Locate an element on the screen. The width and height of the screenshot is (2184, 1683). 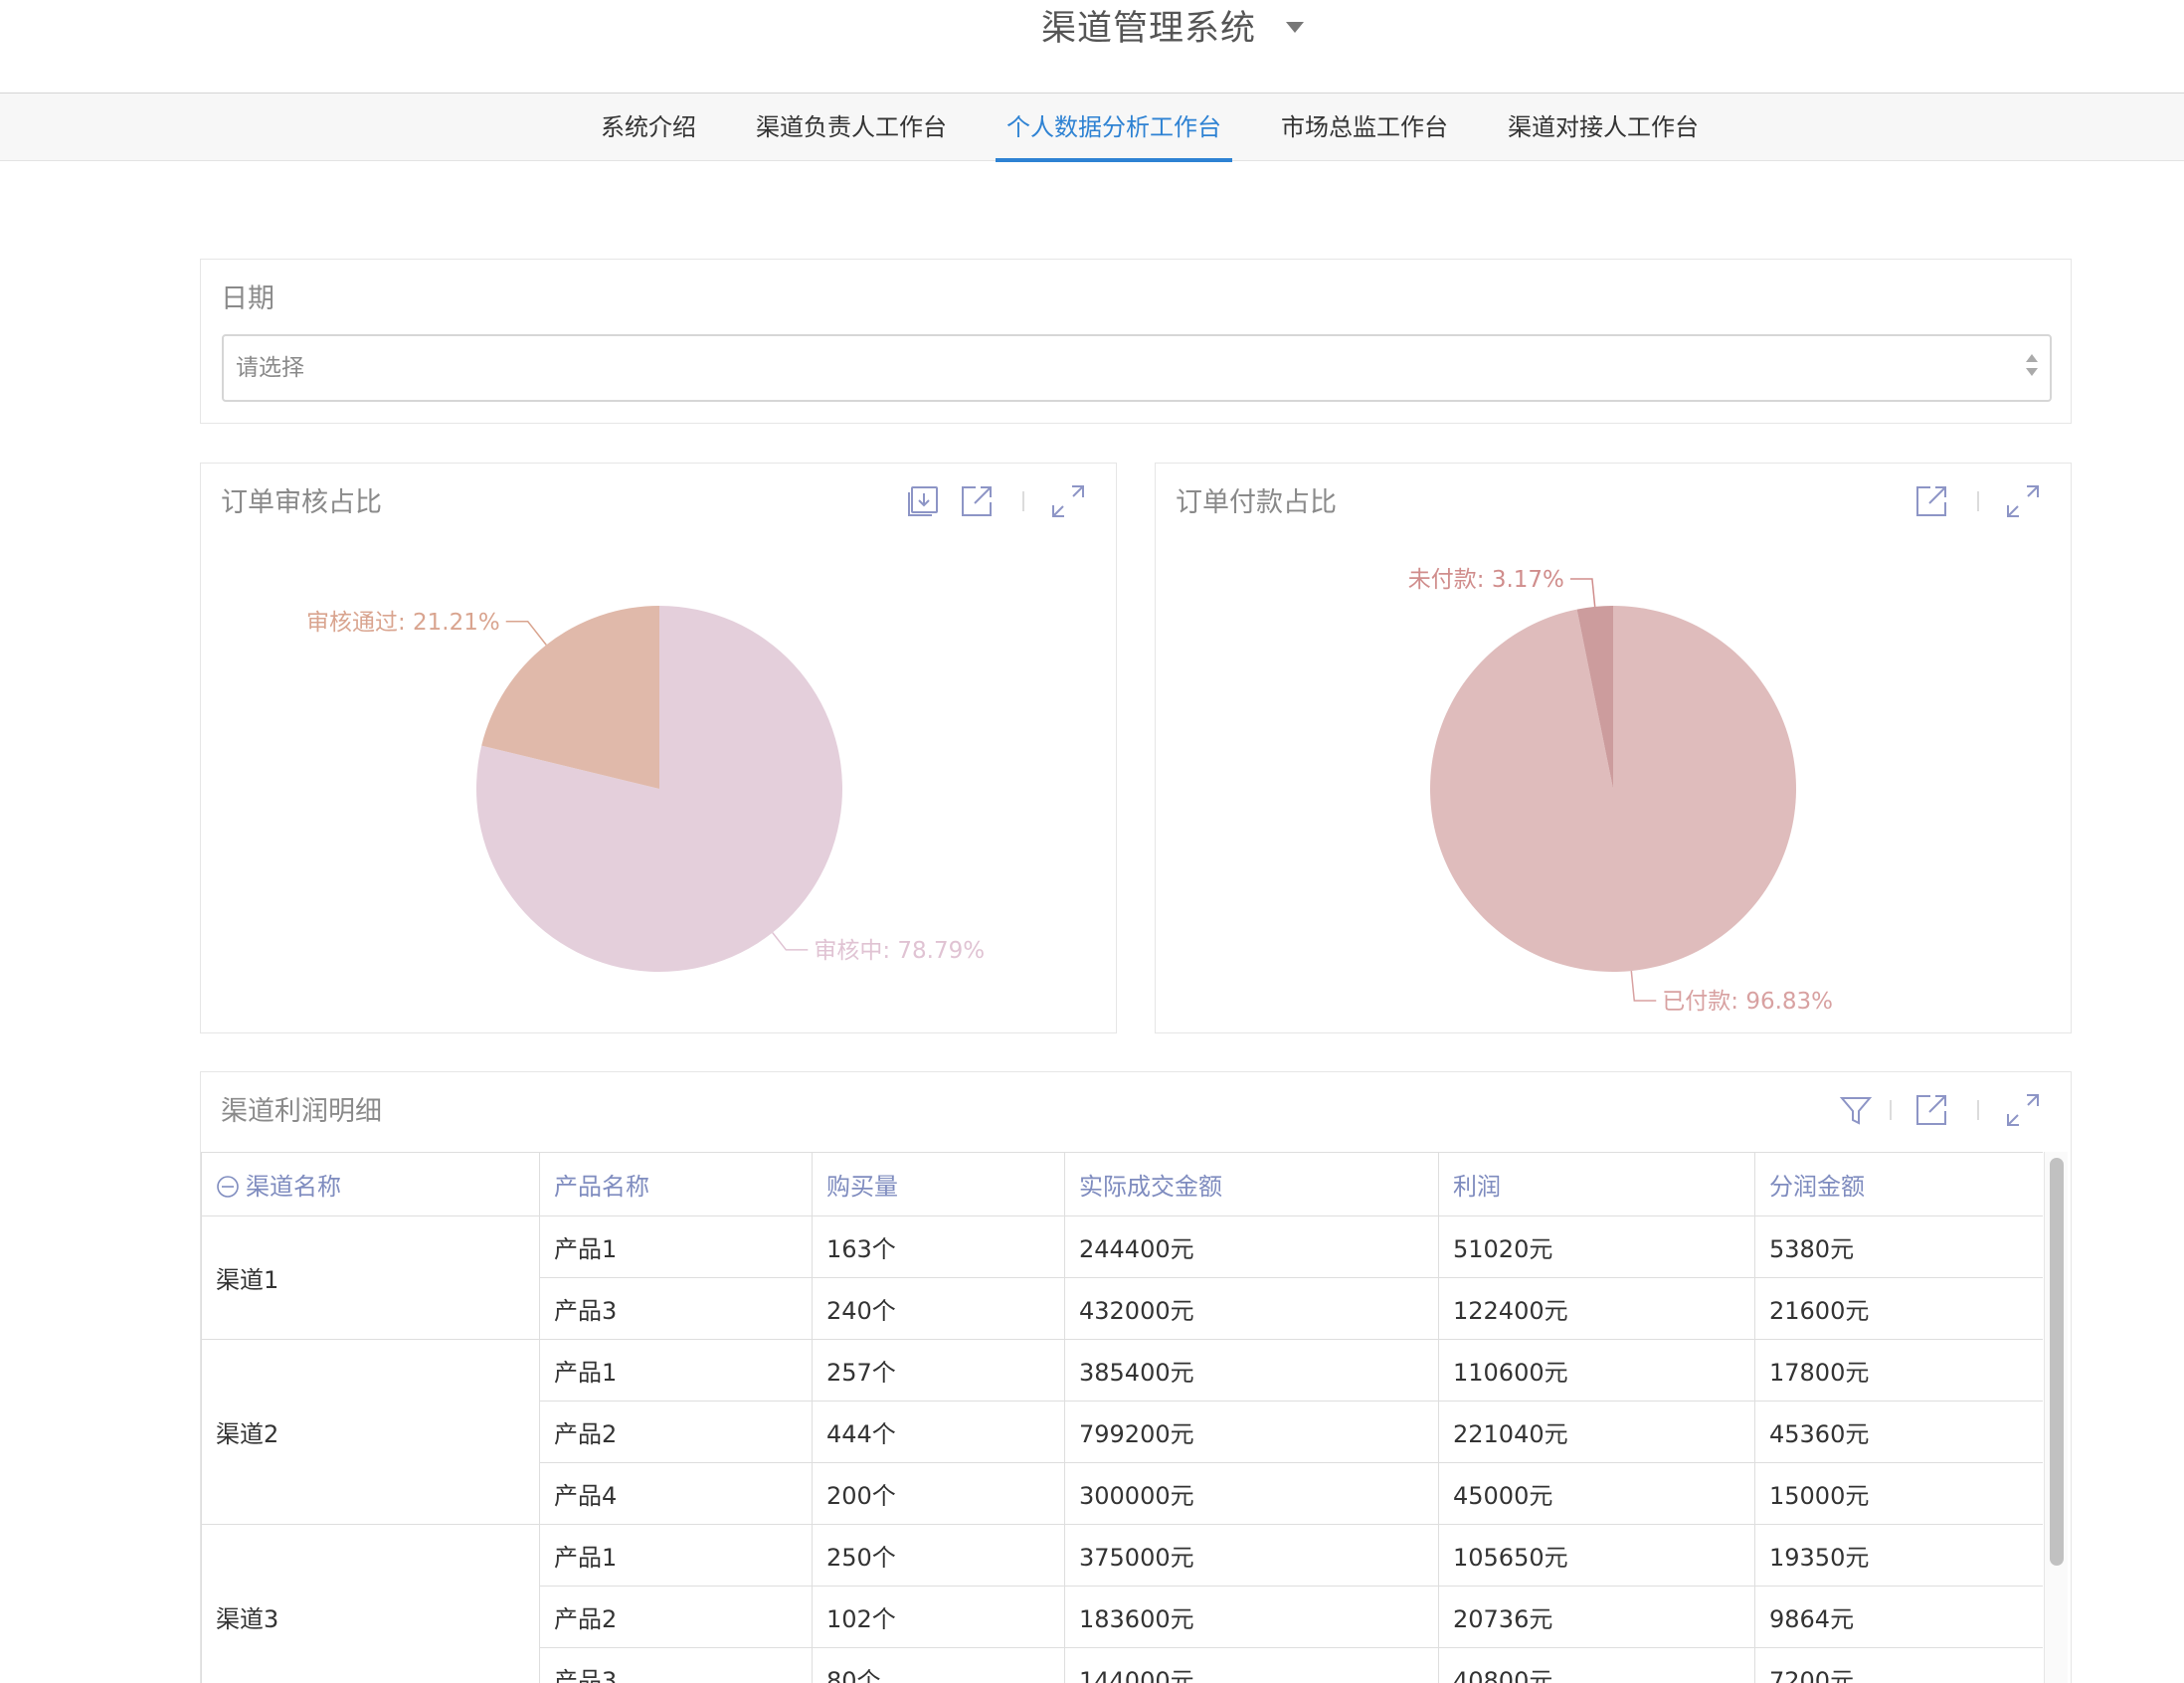
caret-down-icon is located at coordinates (1295, 27).